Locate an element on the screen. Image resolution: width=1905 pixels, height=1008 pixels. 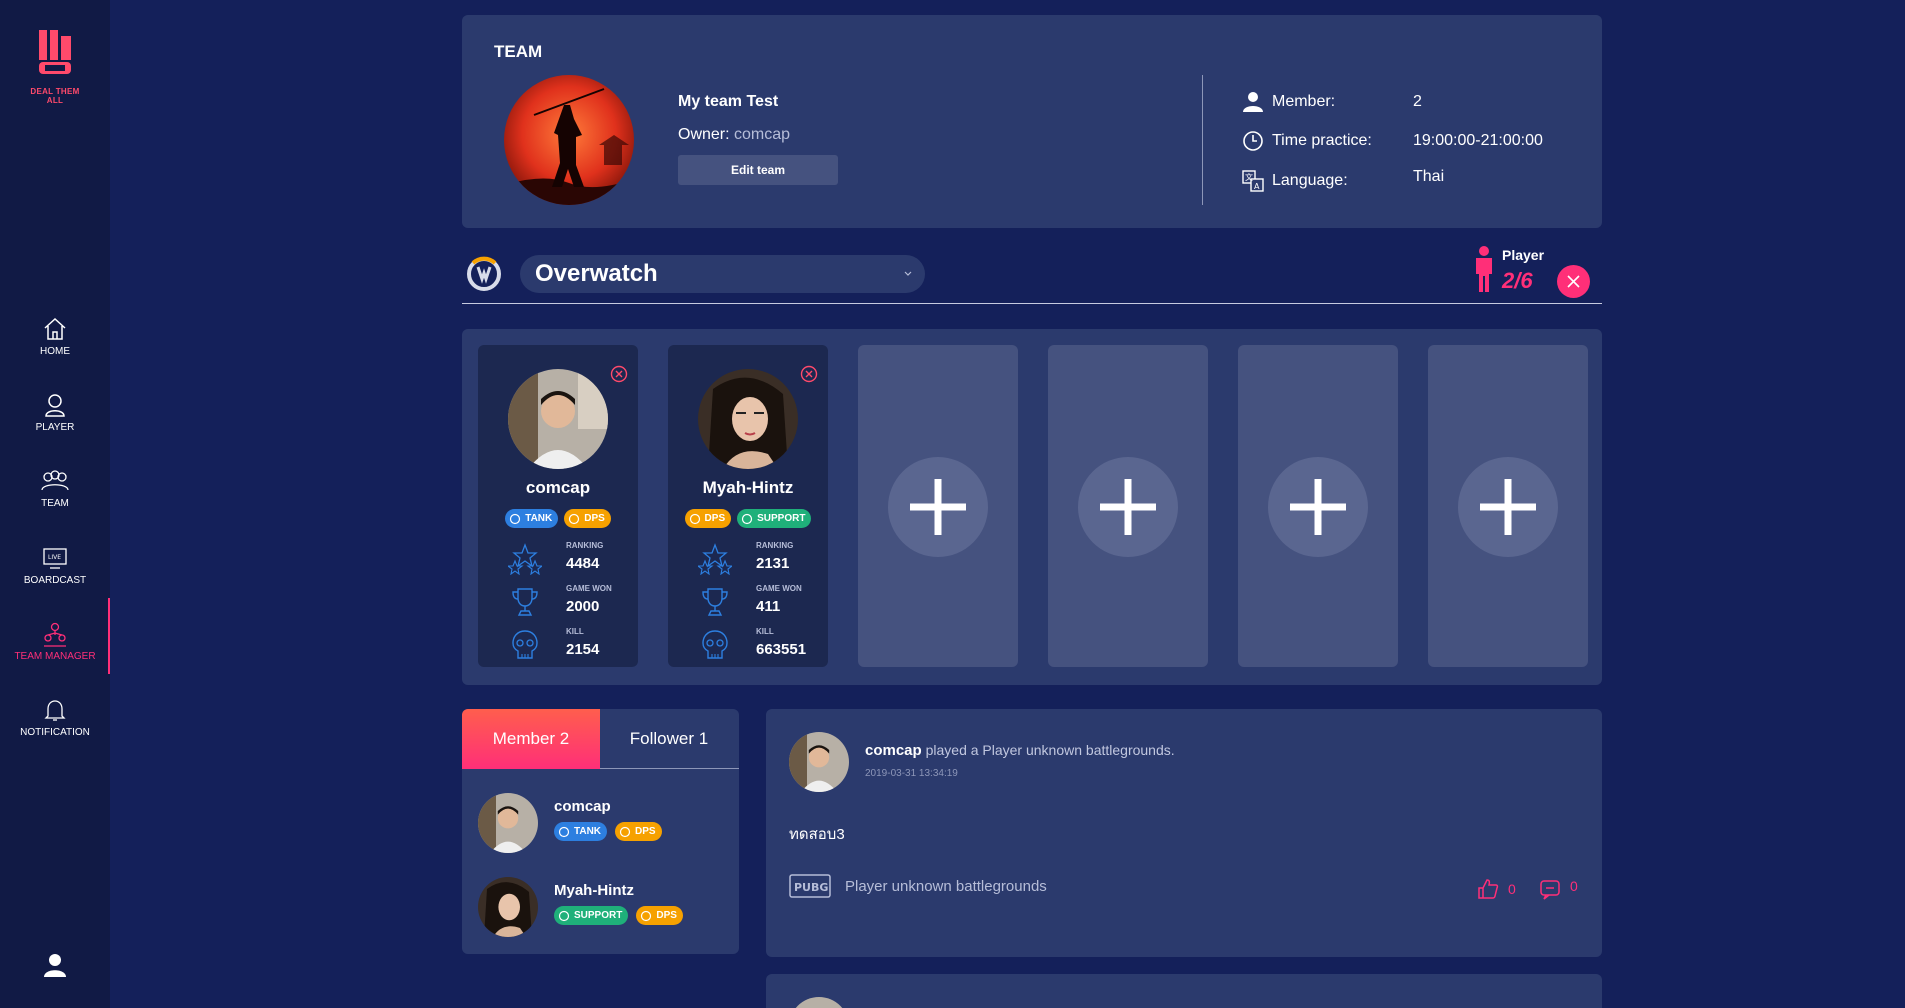
brand-logo: DEAL THEM ALL is located at coordinates (55, 67).